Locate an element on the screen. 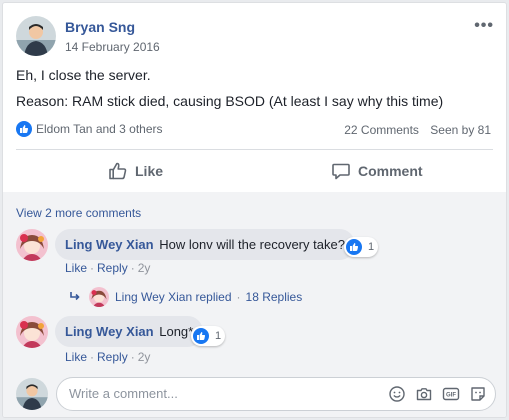  thumbs-up-icon is located at coordinates (118, 171).